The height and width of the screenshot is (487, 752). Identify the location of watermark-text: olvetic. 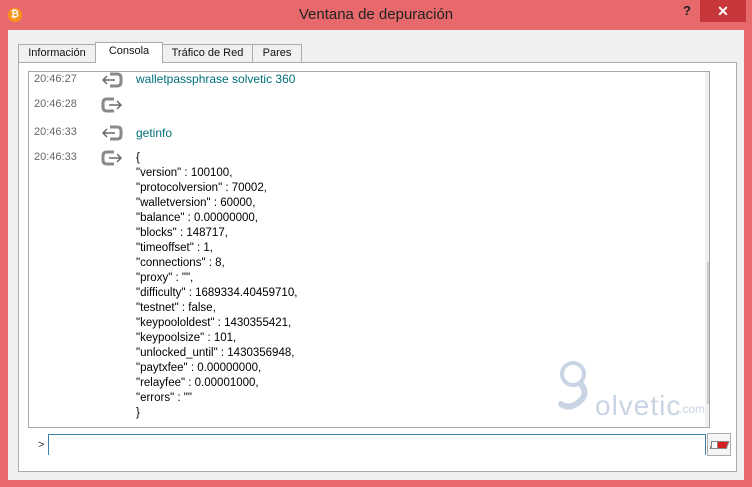
(638, 405).